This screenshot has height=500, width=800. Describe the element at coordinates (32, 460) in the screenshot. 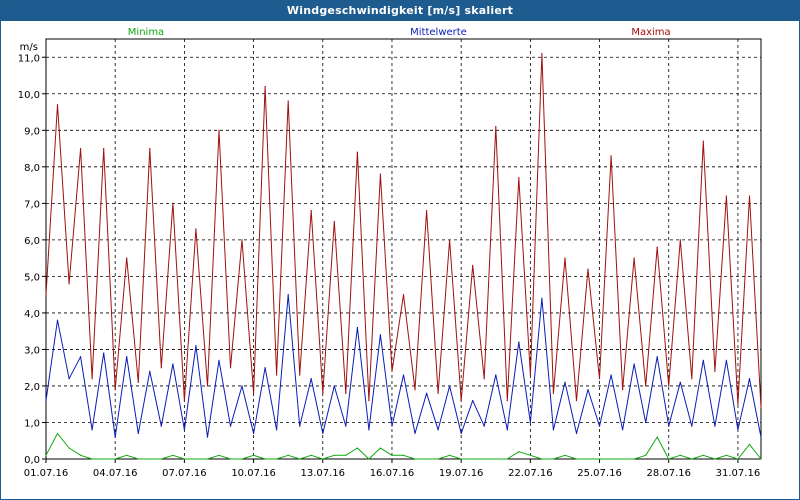

I see `y-tick-label: 0,0` at that location.